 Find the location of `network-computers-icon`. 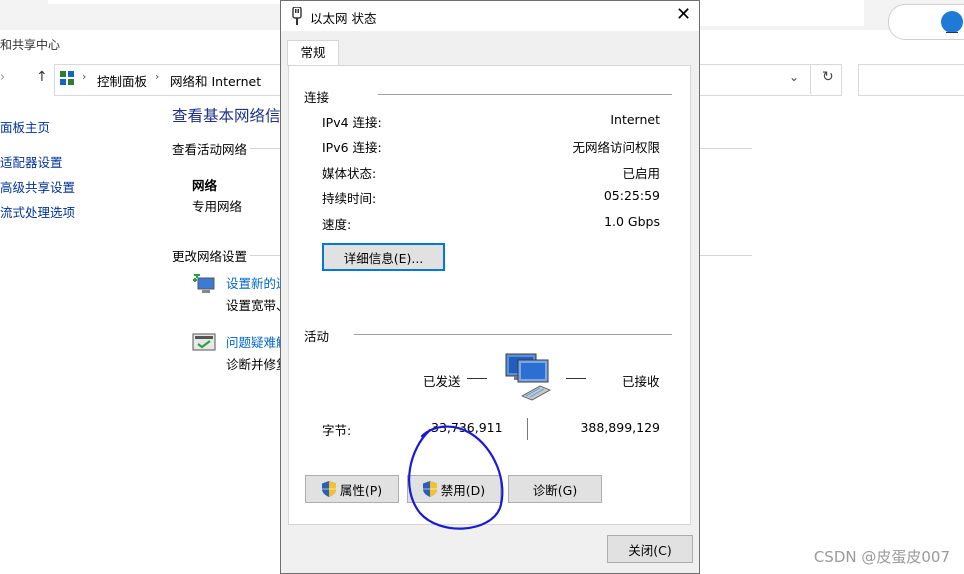

network-computers-icon is located at coordinates (528, 377).